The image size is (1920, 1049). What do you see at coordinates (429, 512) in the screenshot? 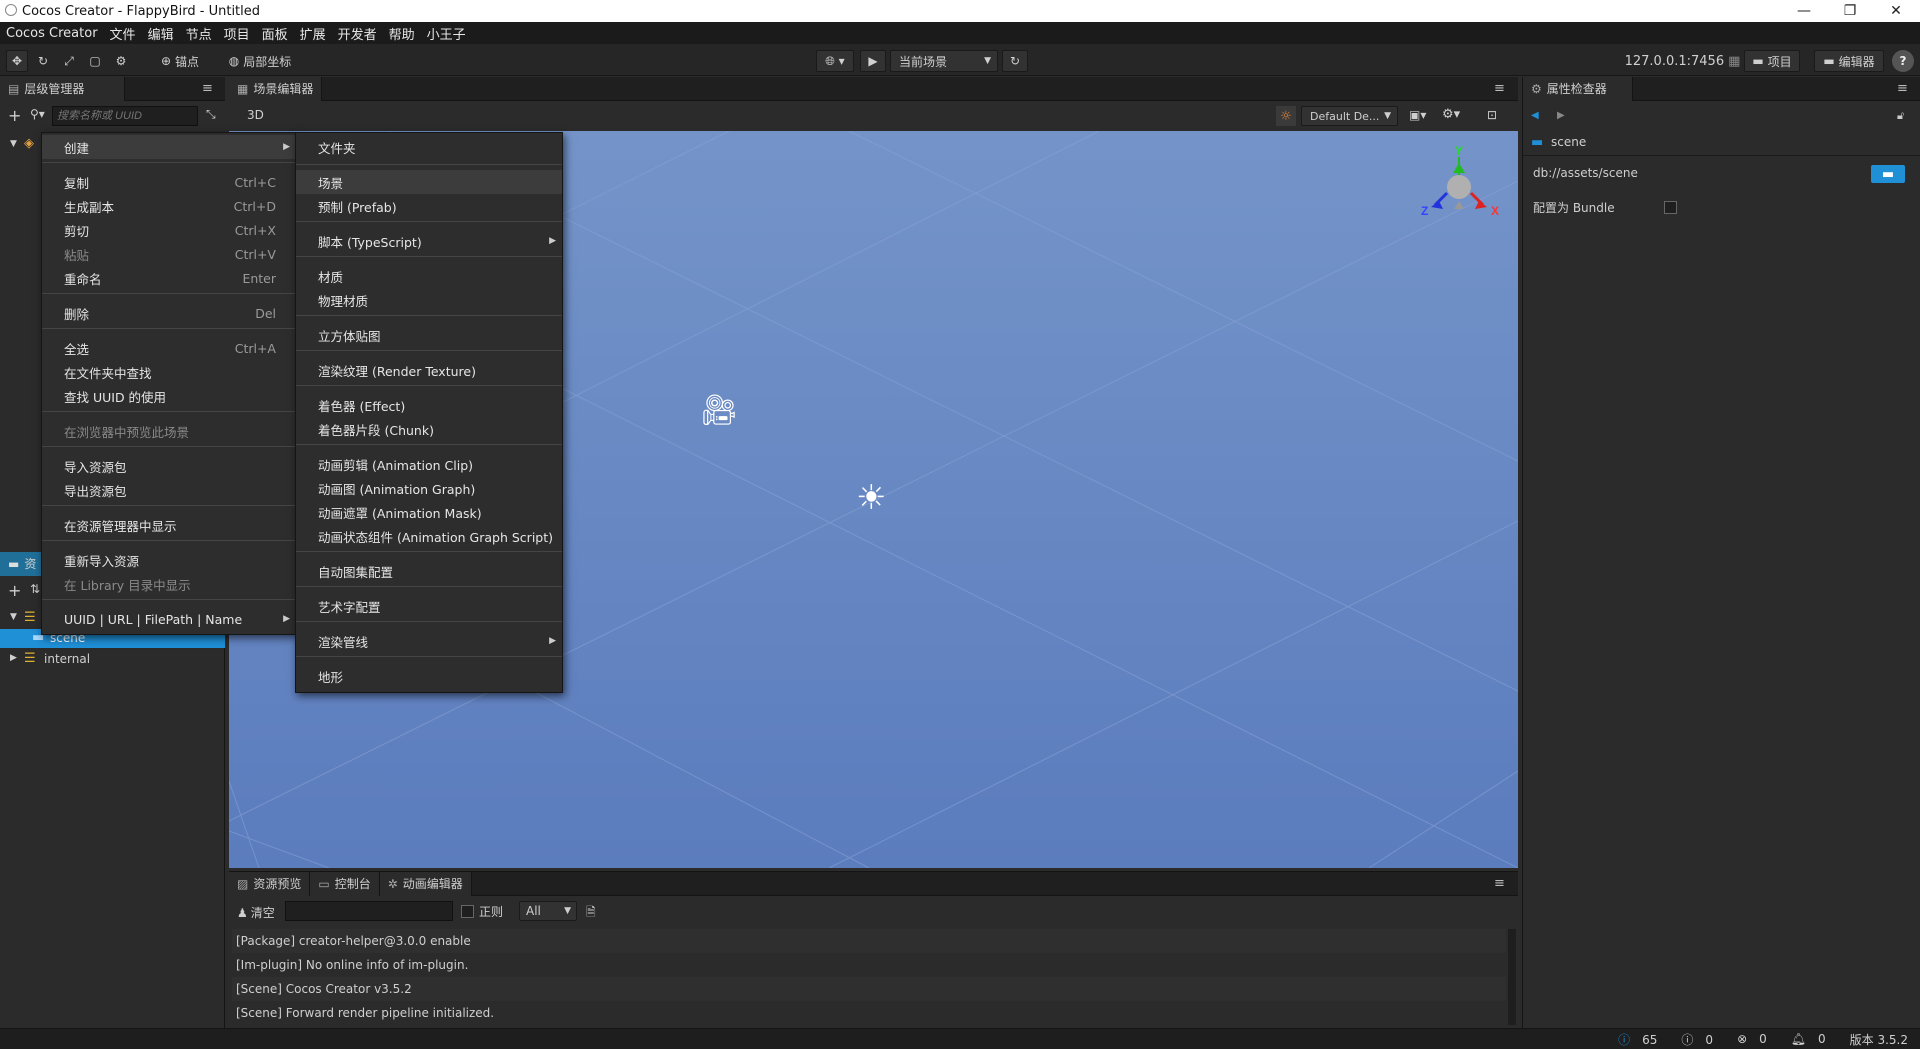
I see `create-item-animation-mask: 动画遮罩 (Animation Mask)` at bounding box center [429, 512].